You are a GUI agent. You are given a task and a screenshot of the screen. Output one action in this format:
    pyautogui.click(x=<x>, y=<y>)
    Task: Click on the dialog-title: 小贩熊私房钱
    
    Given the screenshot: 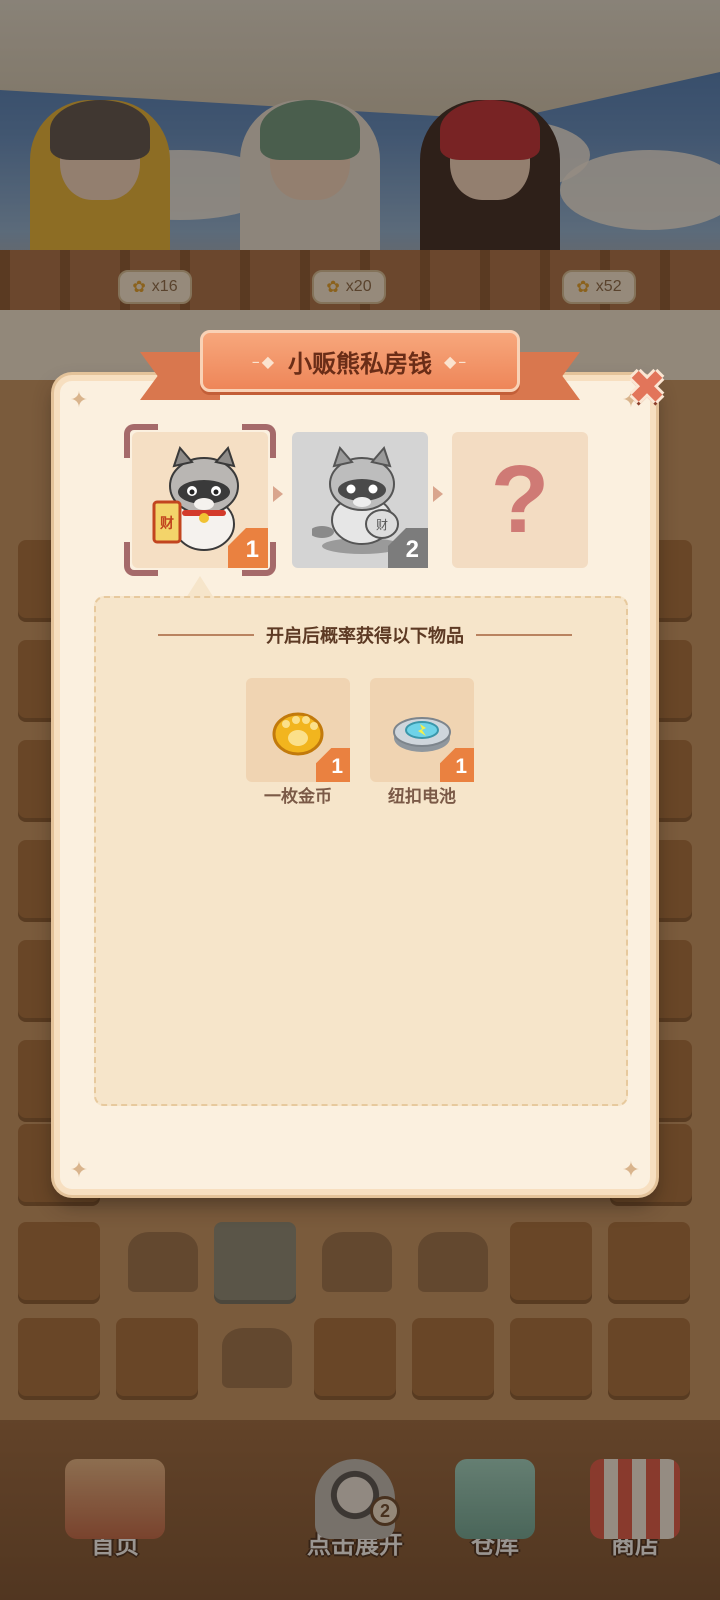 What is the action you would take?
    pyautogui.click(x=360, y=363)
    